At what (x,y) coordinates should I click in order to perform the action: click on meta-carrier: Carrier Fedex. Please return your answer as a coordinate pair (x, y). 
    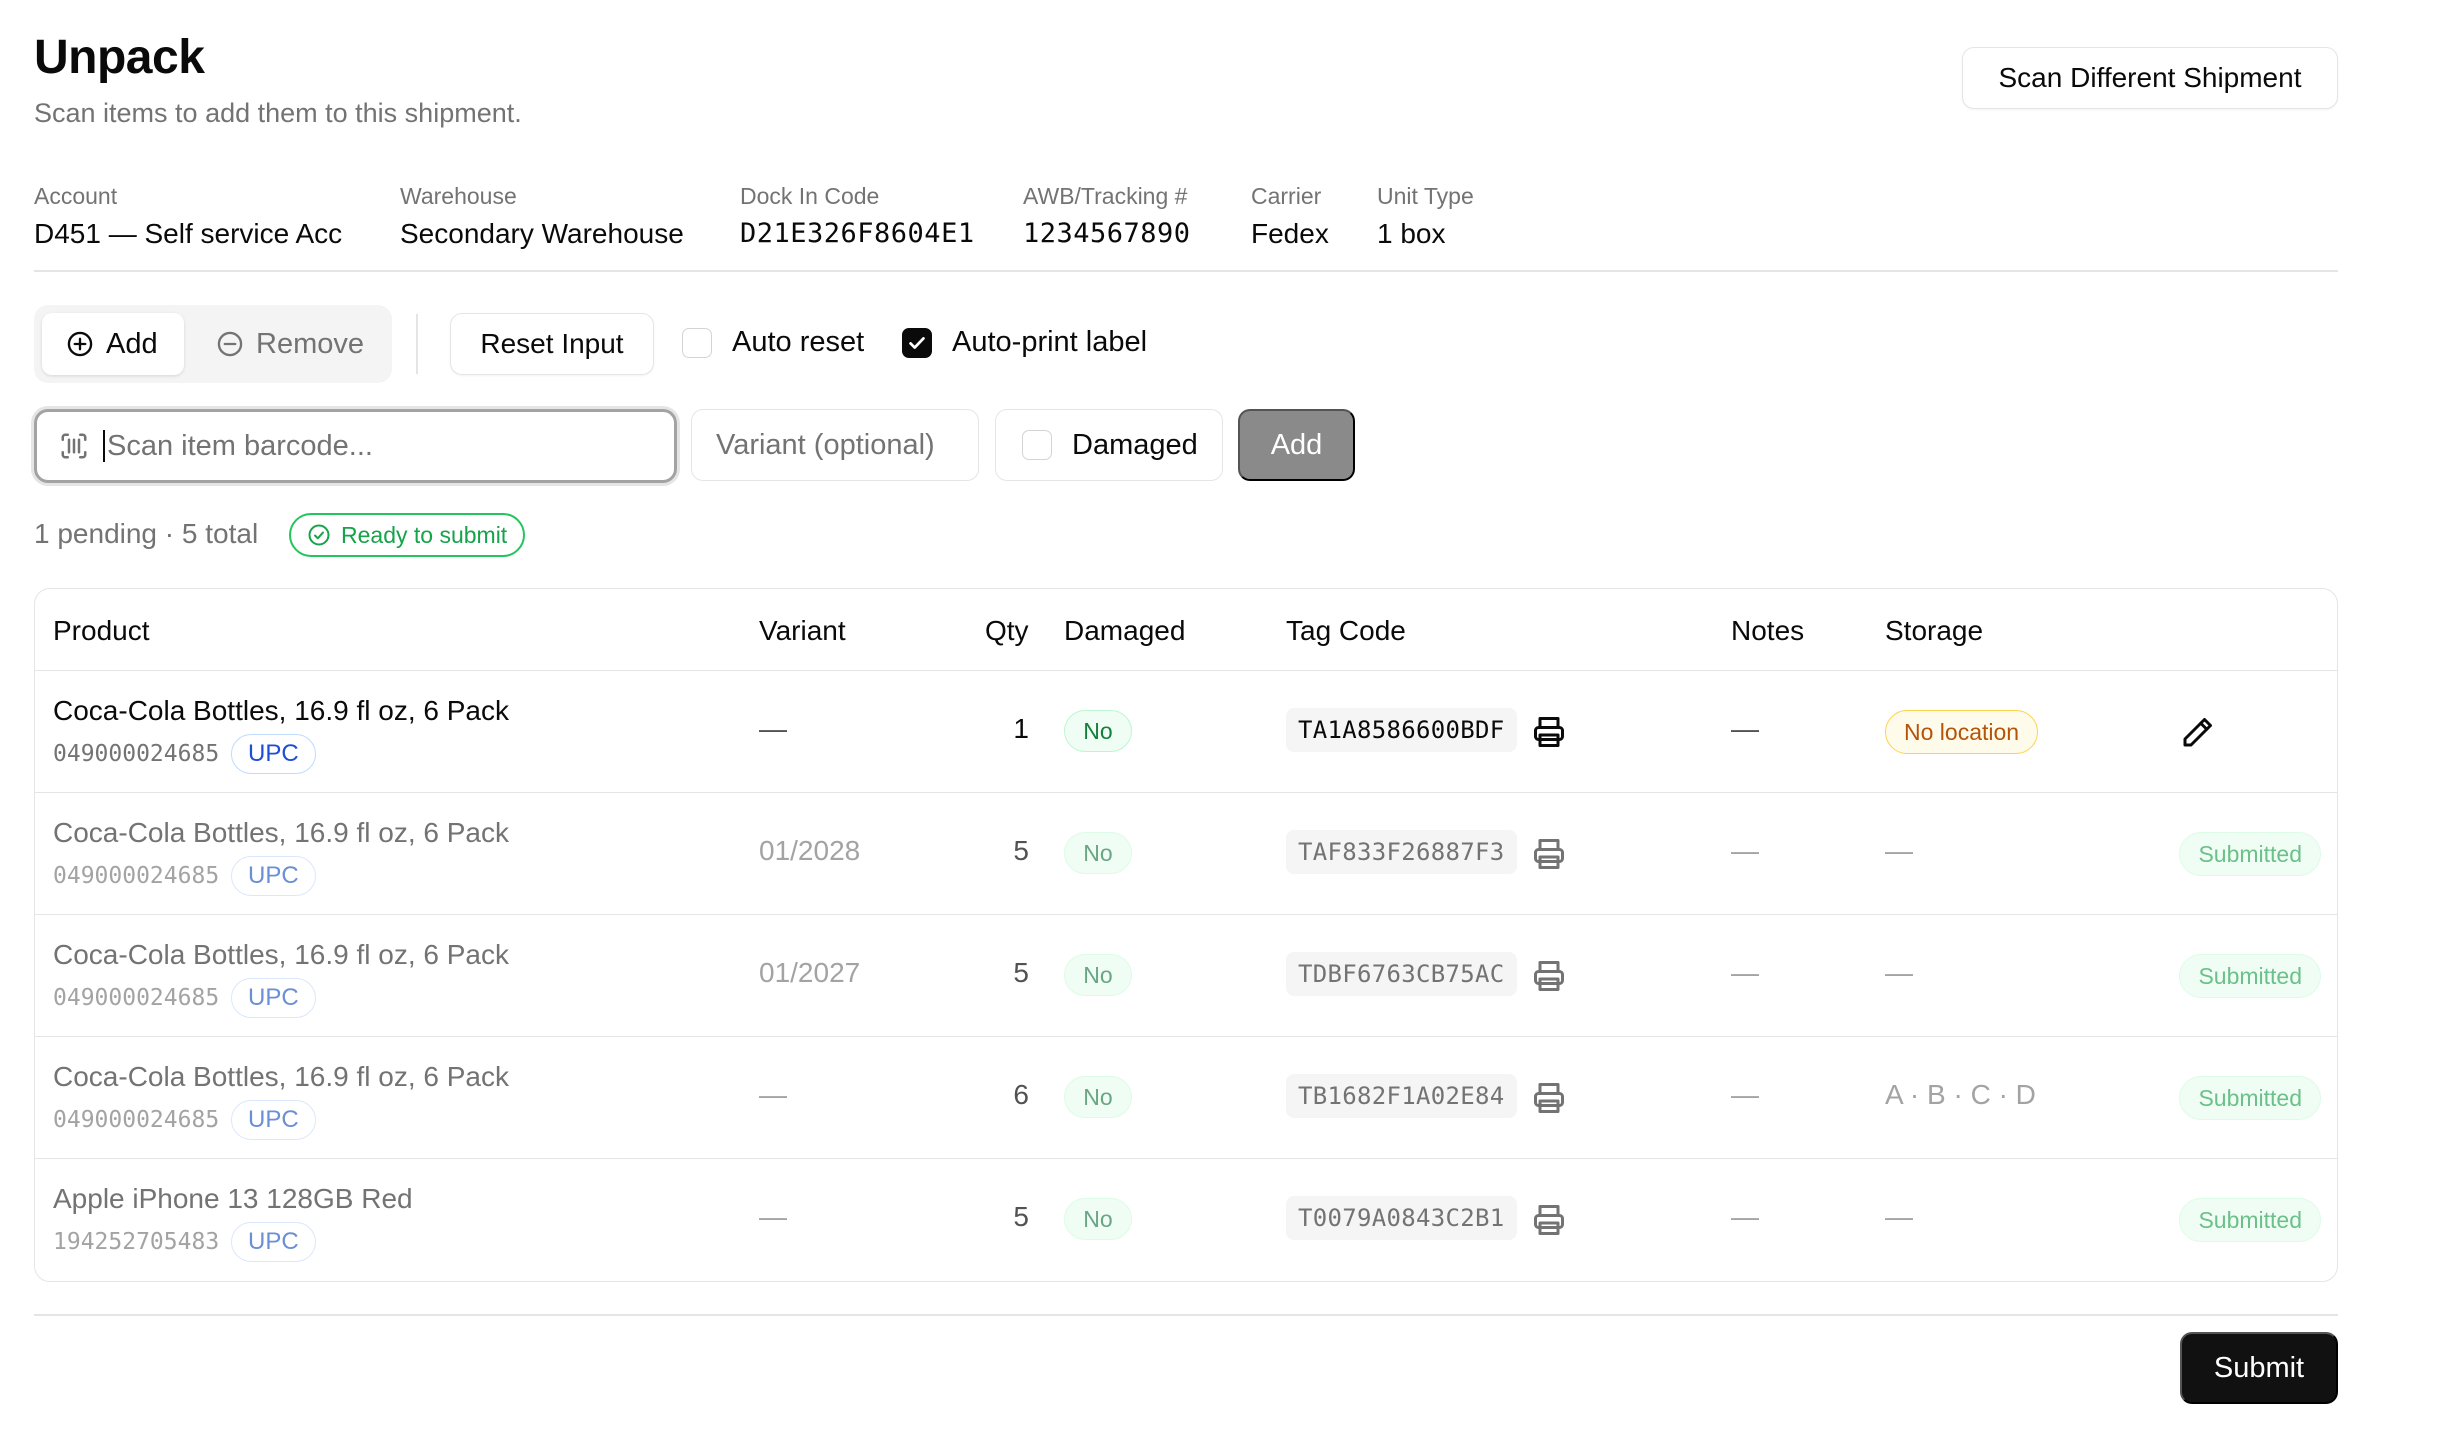
    Looking at the image, I should click on (1290, 216).